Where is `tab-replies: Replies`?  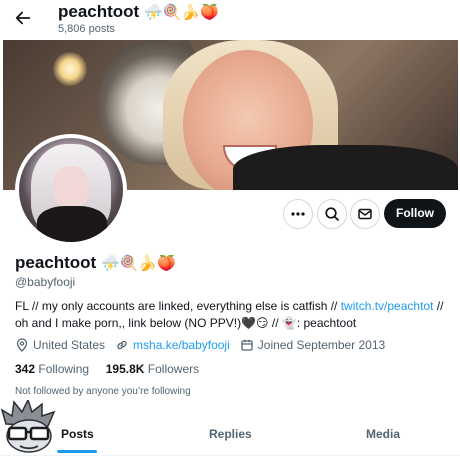
tab-replies: Replies is located at coordinates (230, 436).